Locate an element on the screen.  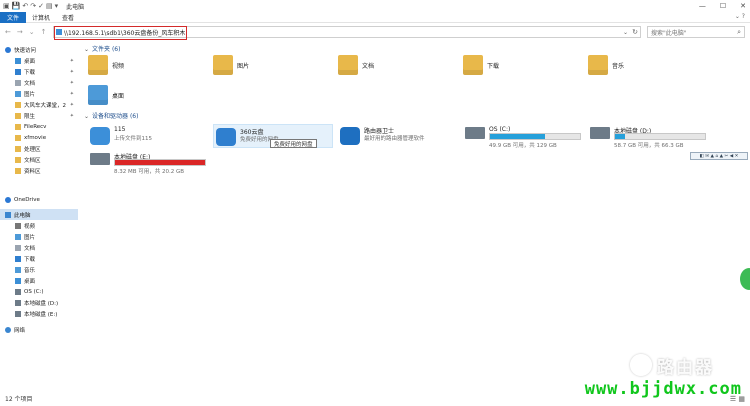
device-name: OS (C:) is located at coordinates (500, 129).